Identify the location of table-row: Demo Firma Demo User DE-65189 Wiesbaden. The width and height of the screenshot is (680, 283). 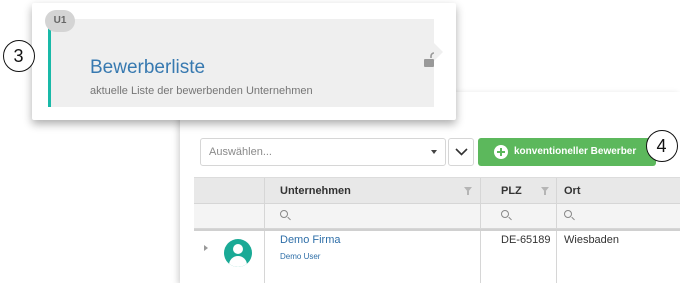
(437, 256).